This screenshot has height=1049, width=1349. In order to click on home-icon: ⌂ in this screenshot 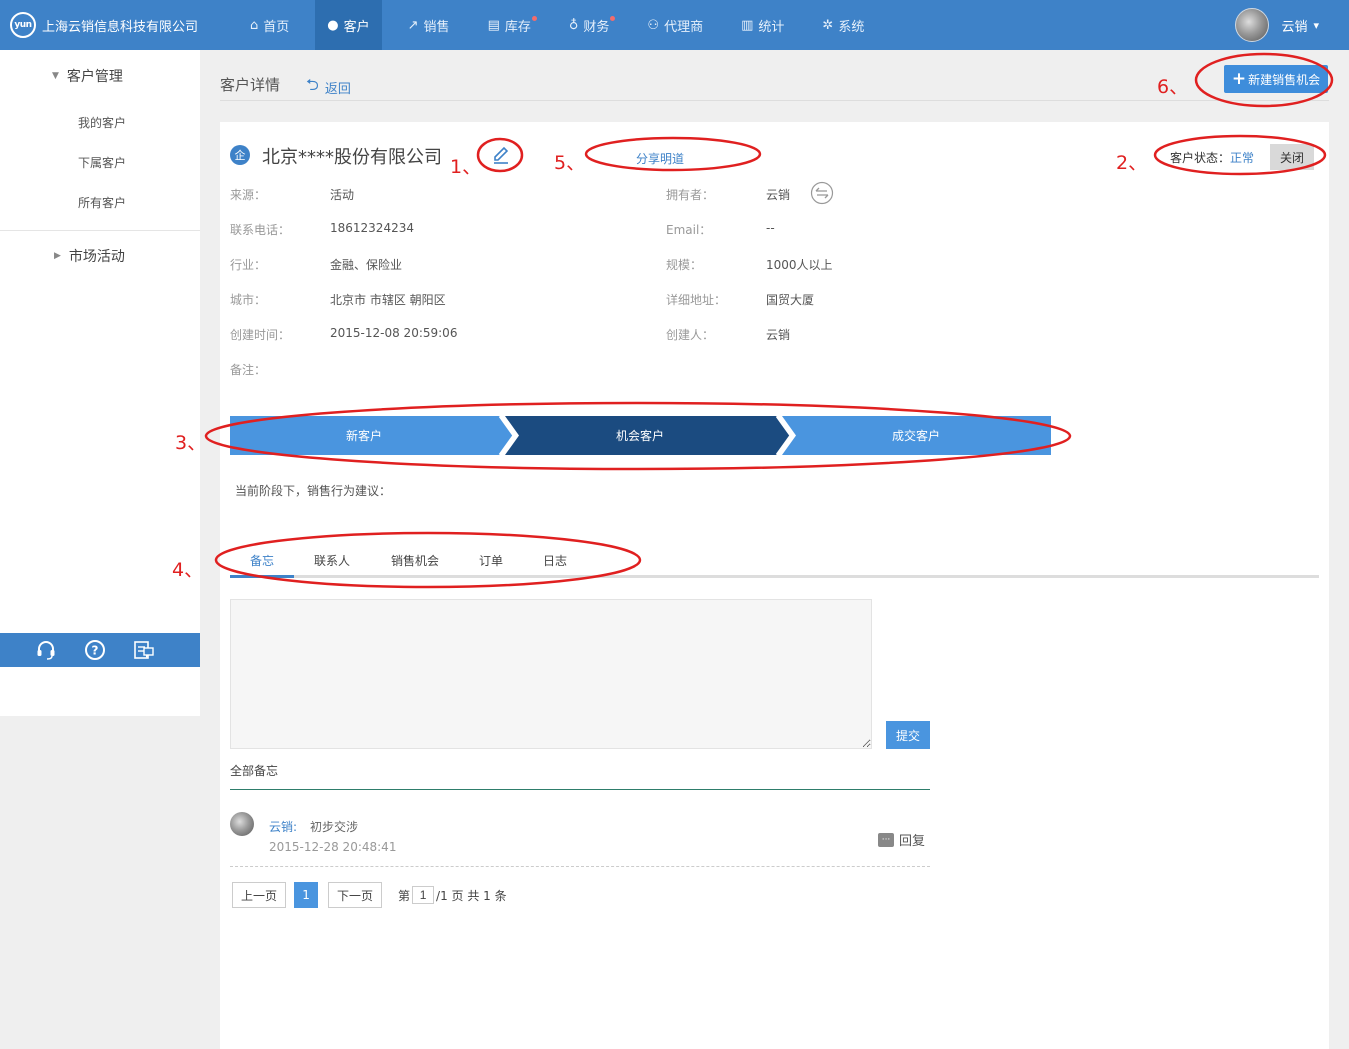, I will do `click(254, 25)`.